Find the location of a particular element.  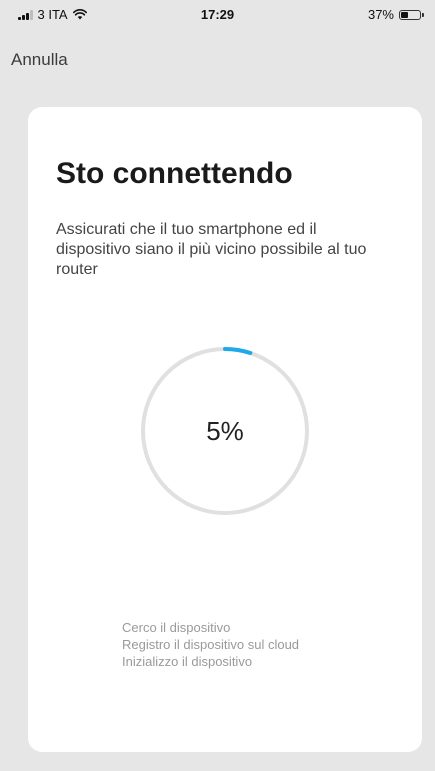

cancel-button: Annulla is located at coordinates (39, 60).